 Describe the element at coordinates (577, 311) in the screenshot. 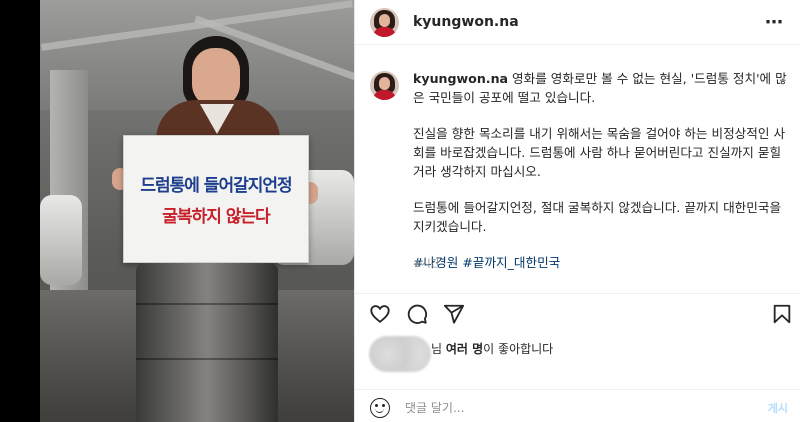

I see `action-bar` at that location.